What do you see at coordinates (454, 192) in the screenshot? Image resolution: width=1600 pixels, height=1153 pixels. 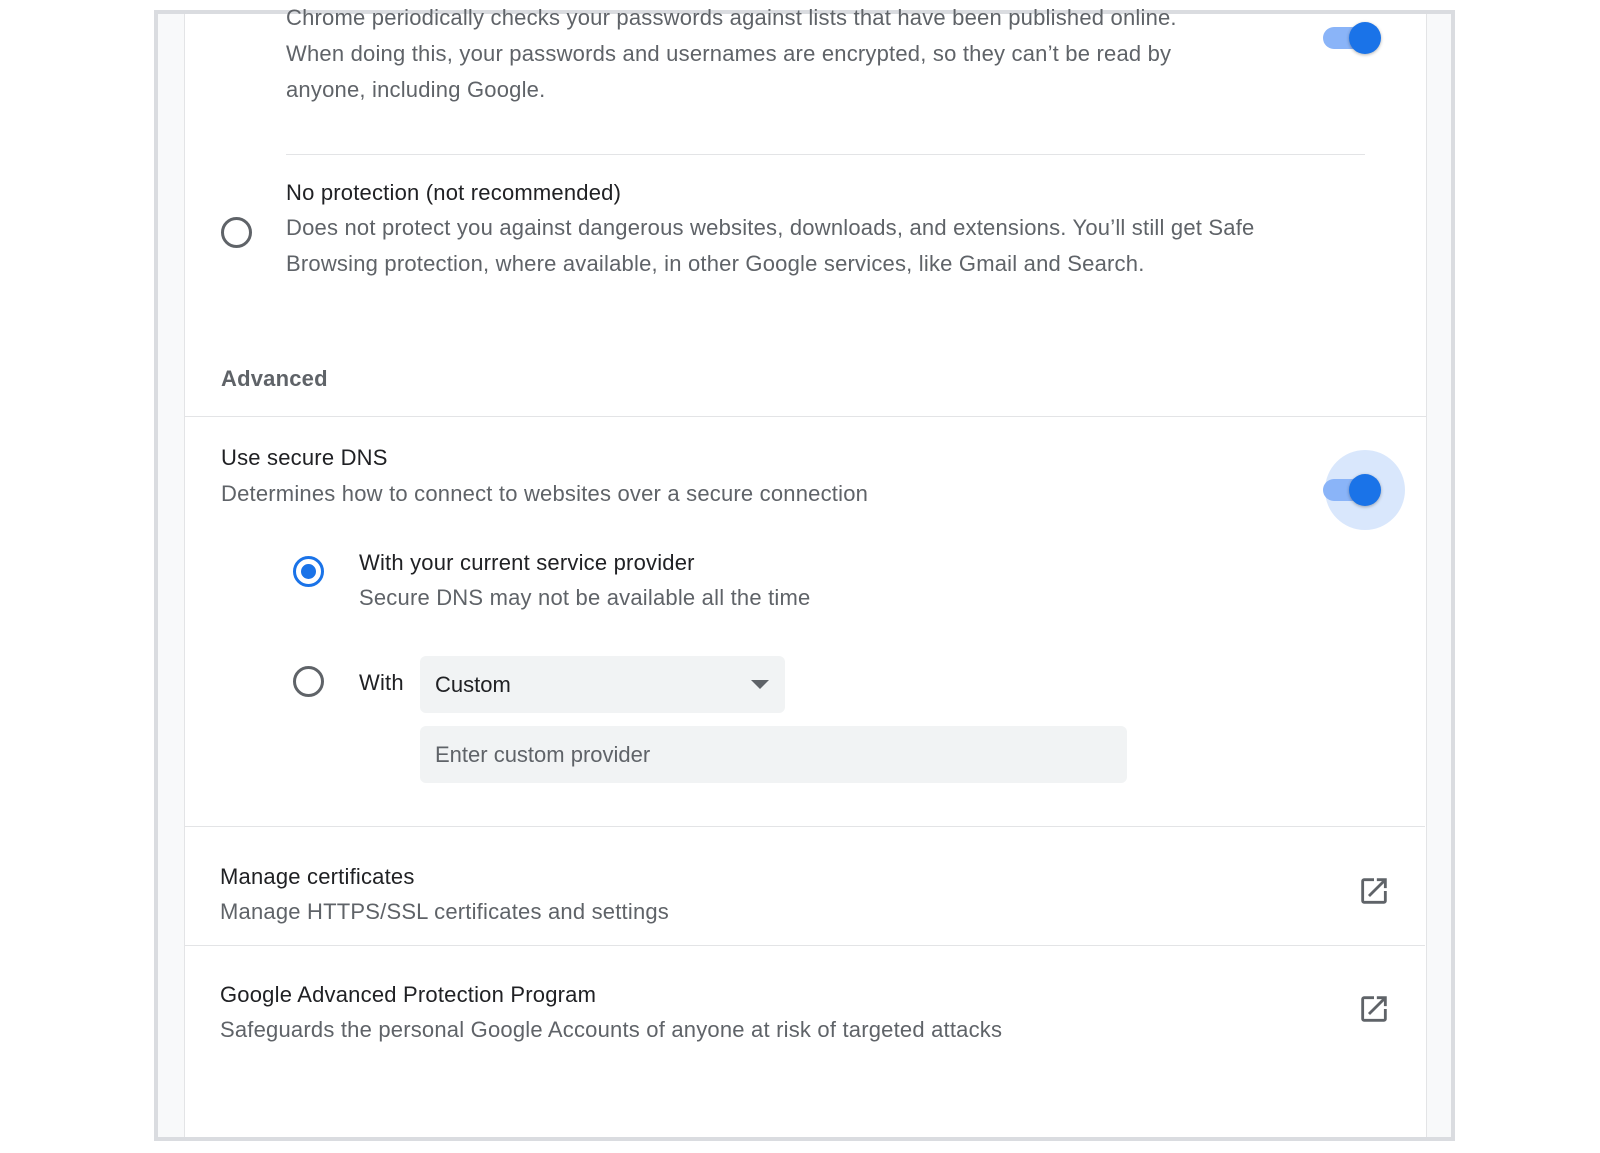 I see `no-protection-title: No protection (not recommended)` at bounding box center [454, 192].